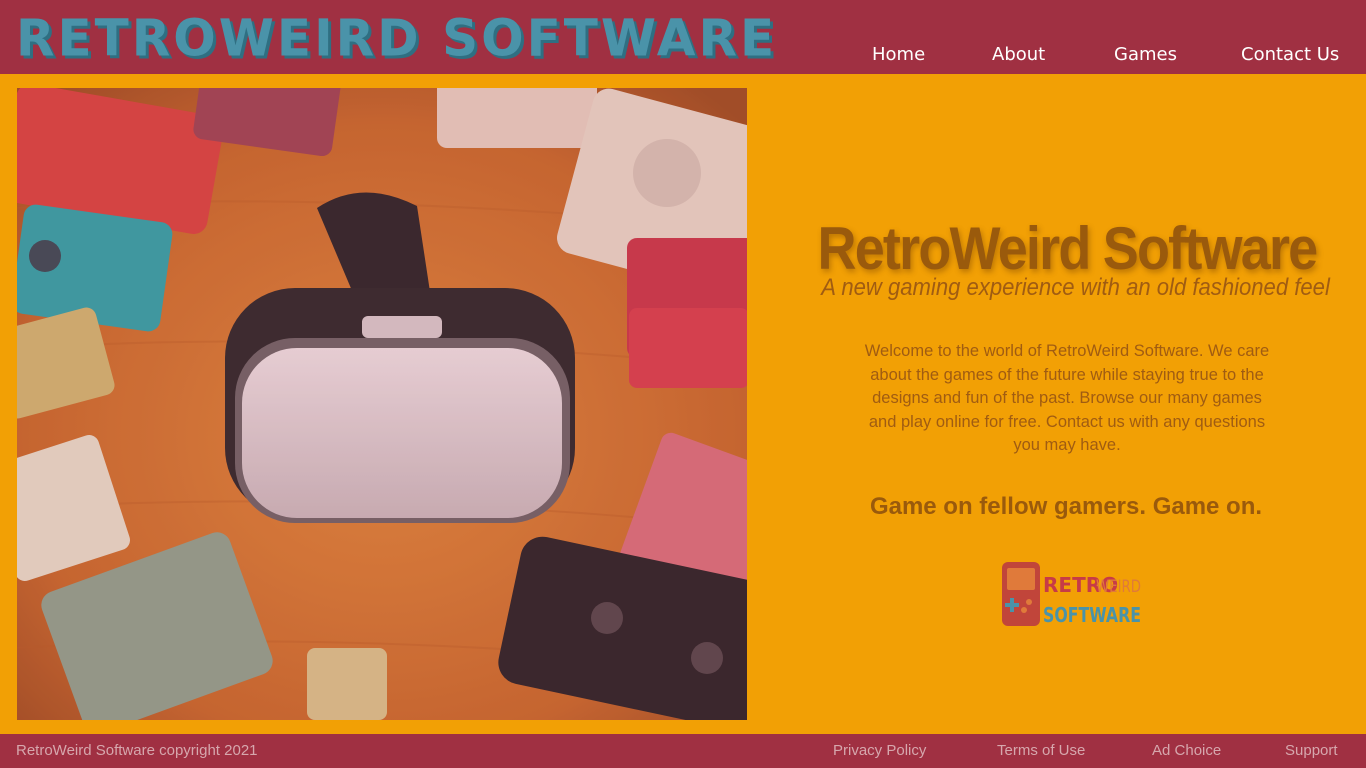 This screenshot has height=768, width=1366. What do you see at coordinates (1311, 750) in the screenshot?
I see `footer-support: Support` at bounding box center [1311, 750].